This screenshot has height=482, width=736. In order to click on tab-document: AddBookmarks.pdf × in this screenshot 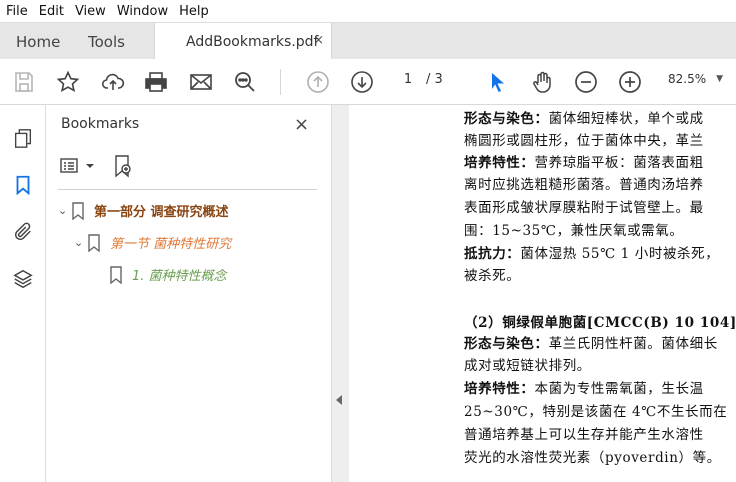, I will do `click(243, 42)`.